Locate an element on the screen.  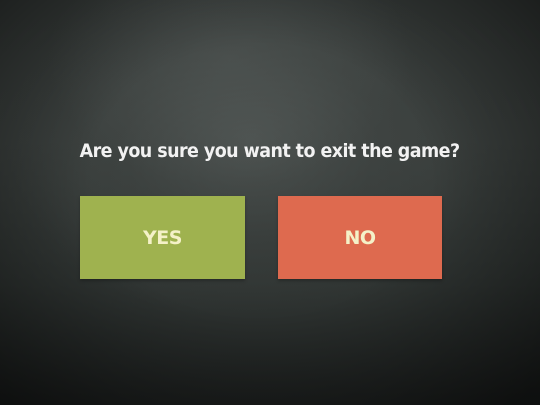
no-button: NO is located at coordinates (360, 237).